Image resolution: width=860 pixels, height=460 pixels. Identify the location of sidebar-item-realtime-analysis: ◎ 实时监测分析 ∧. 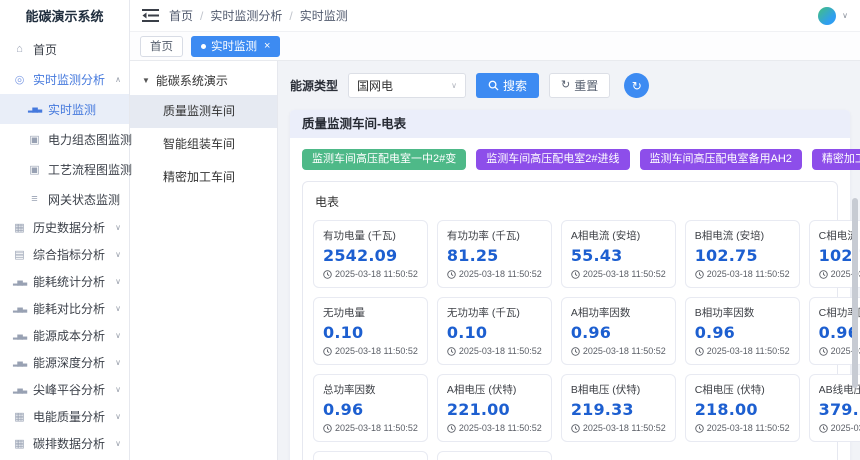
(64, 79).